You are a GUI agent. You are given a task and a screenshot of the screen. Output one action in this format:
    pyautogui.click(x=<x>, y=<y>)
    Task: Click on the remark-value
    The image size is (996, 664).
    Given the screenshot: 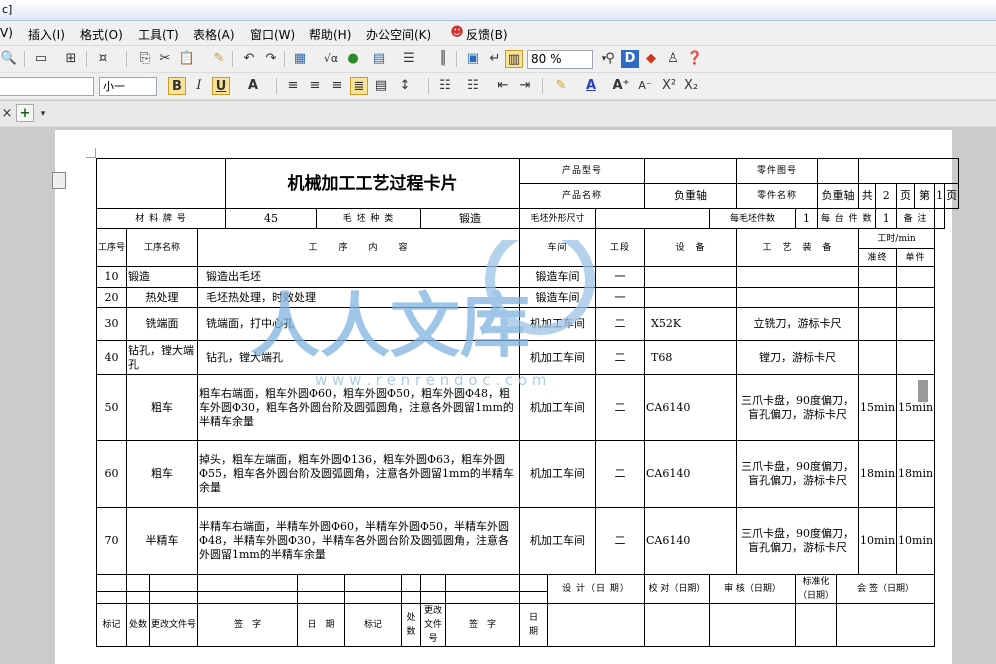 What is the action you would take?
    pyautogui.click(x=940, y=218)
    